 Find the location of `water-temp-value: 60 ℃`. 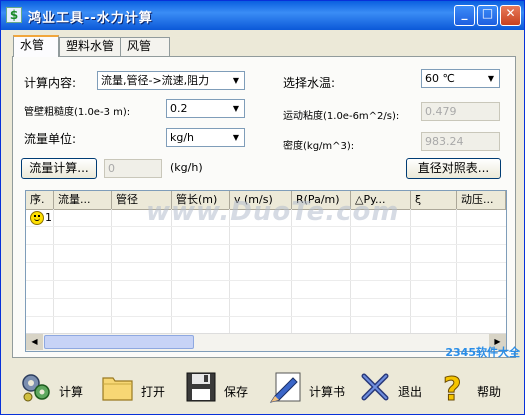

water-temp-value: 60 ℃ is located at coordinates (440, 78).